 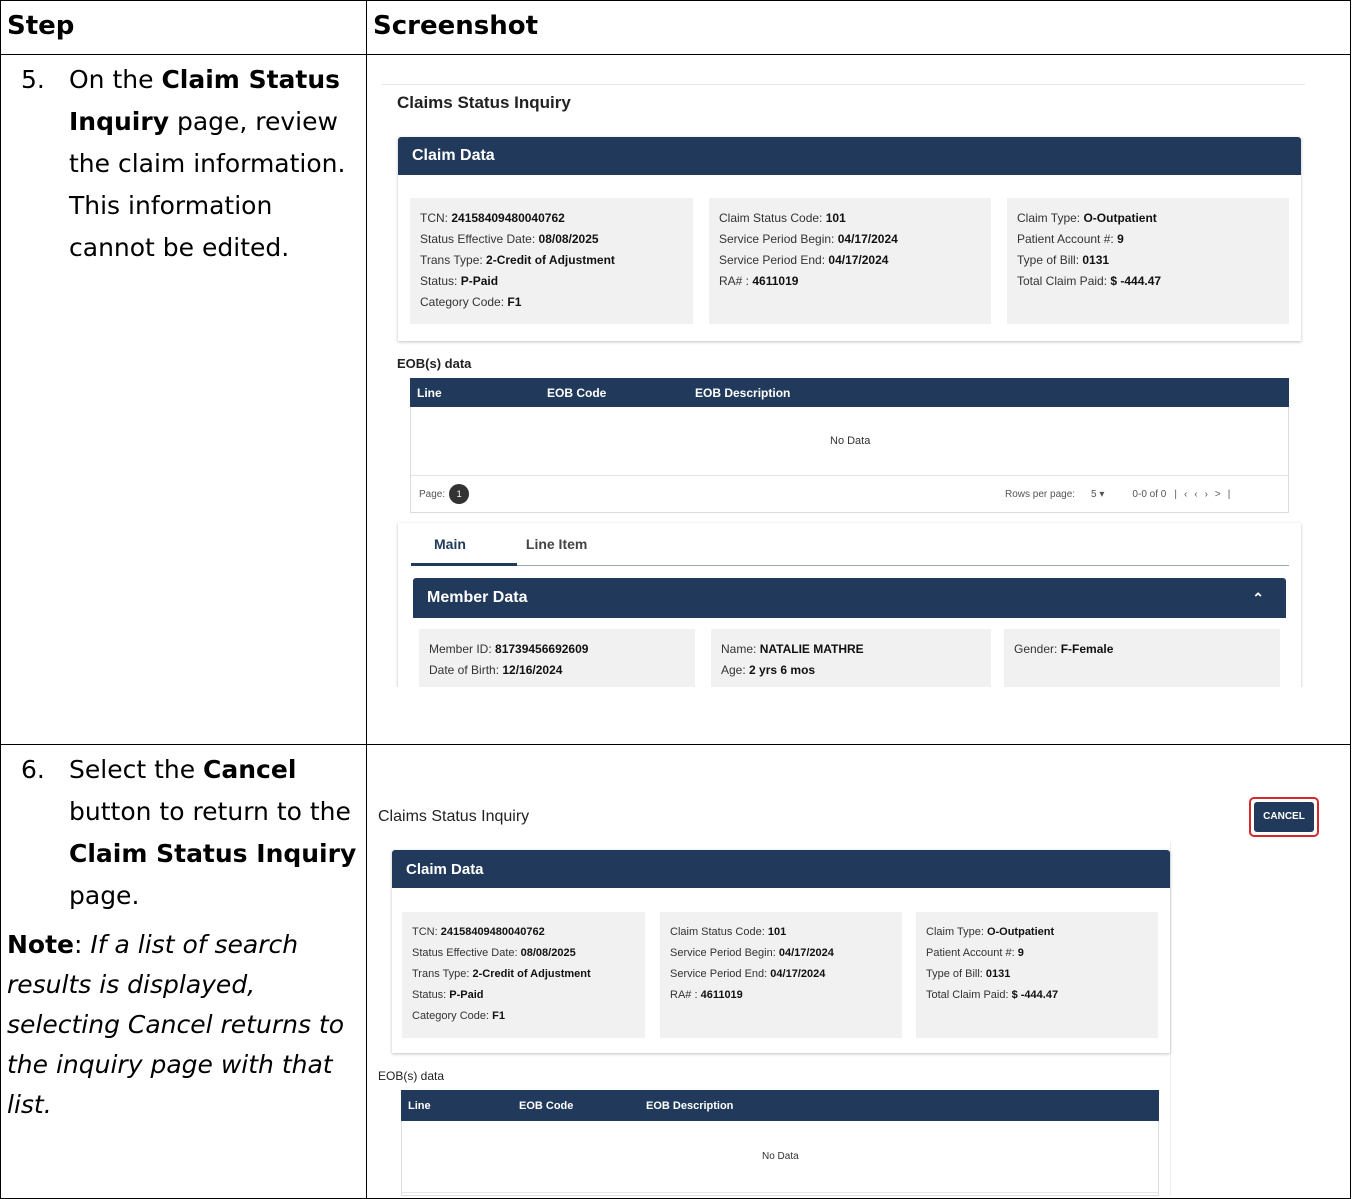 What do you see at coordinates (1097, 494) in the screenshot?
I see `rows-per-page-select: 5 ▾` at bounding box center [1097, 494].